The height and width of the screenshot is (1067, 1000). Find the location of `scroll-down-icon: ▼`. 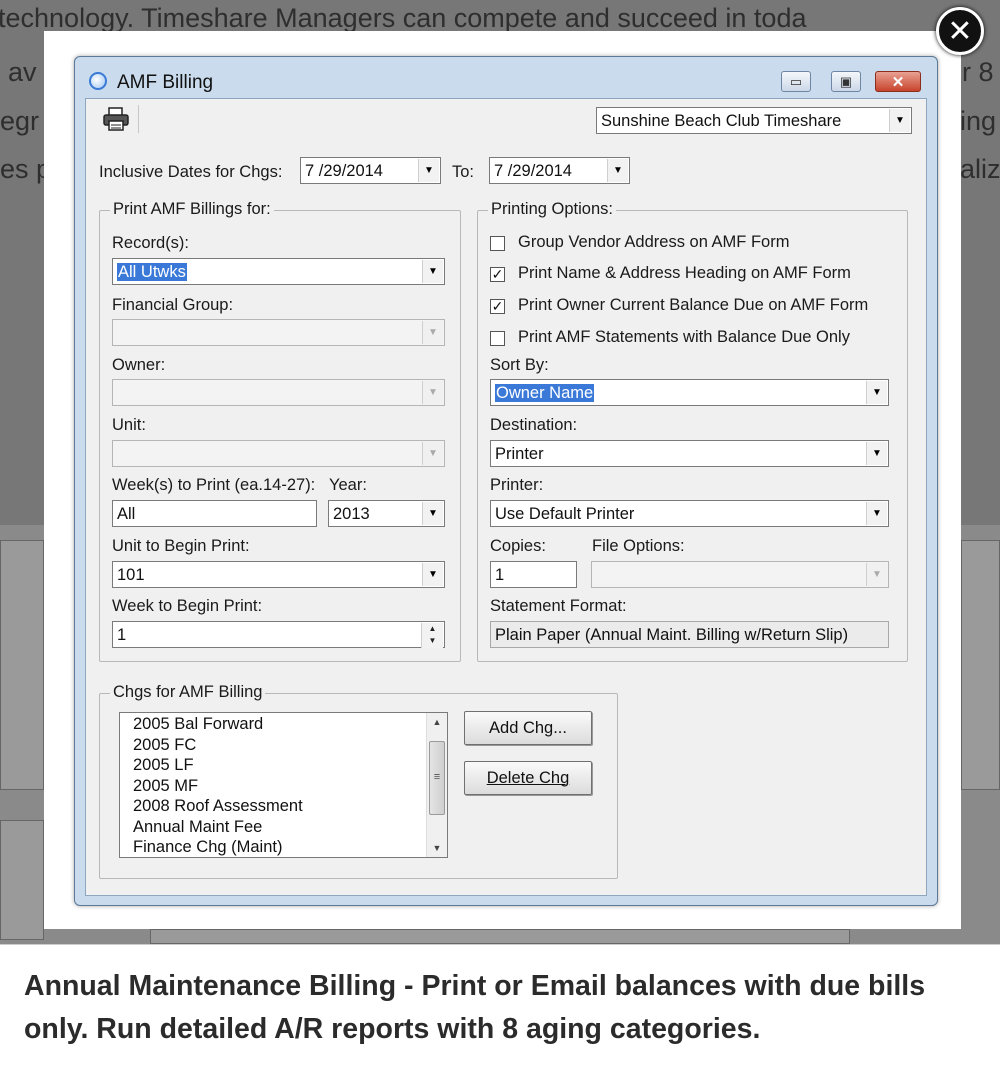

scroll-down-icon: ▼ is located at coordinates (437, 848).